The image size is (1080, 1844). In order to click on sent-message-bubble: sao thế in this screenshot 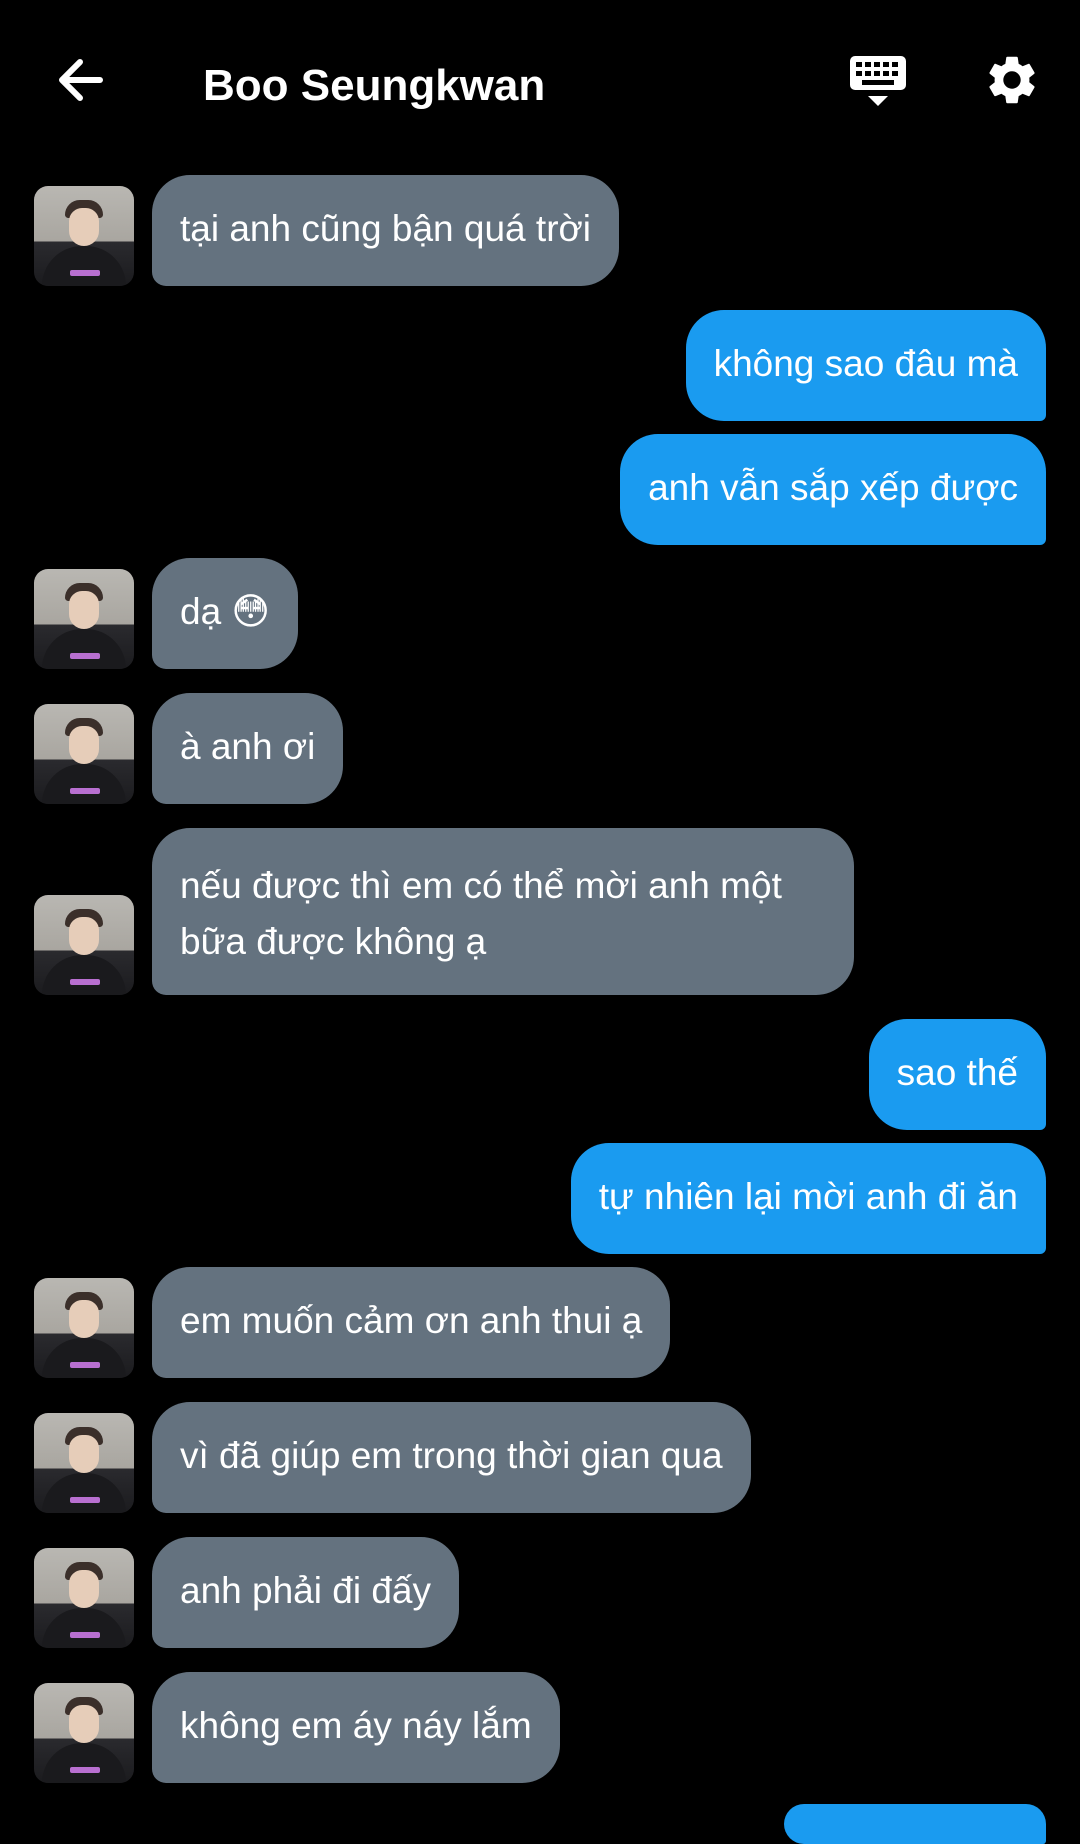, I will do `click(957, 1074)`.